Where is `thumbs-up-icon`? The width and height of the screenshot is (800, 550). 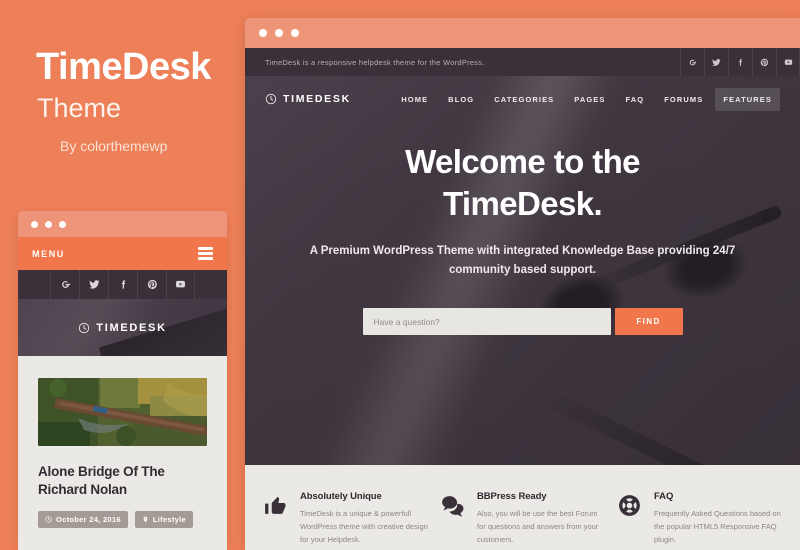
thumbs-up-icon is located at coordinates (276, 520).